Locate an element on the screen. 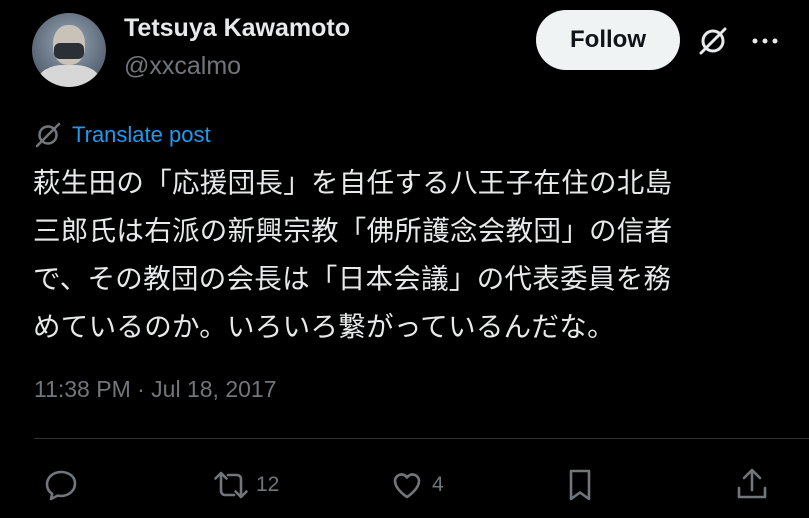 This screenshot has width=809, height=518. heart-icon is located at coordinates (407, 486).